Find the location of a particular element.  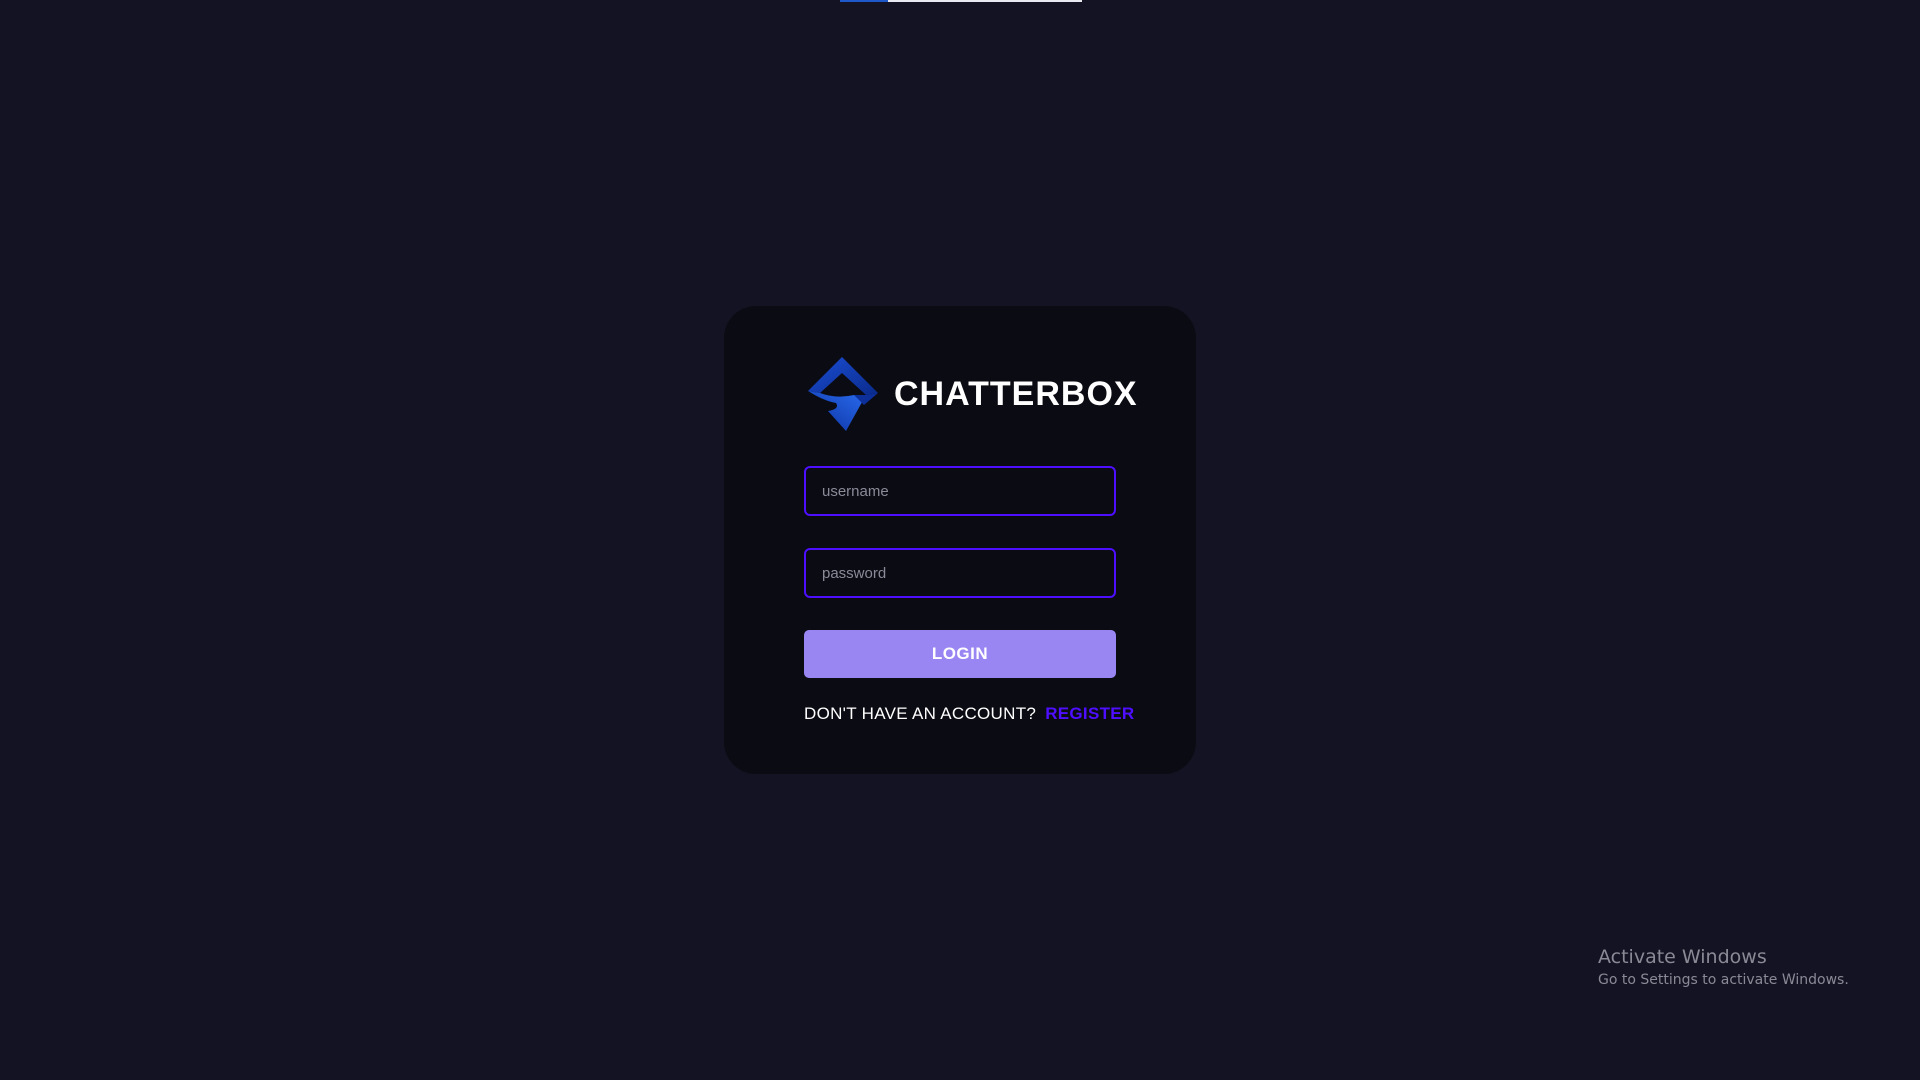

chatterbox-logo-icon is located at coordinates (843, 394).